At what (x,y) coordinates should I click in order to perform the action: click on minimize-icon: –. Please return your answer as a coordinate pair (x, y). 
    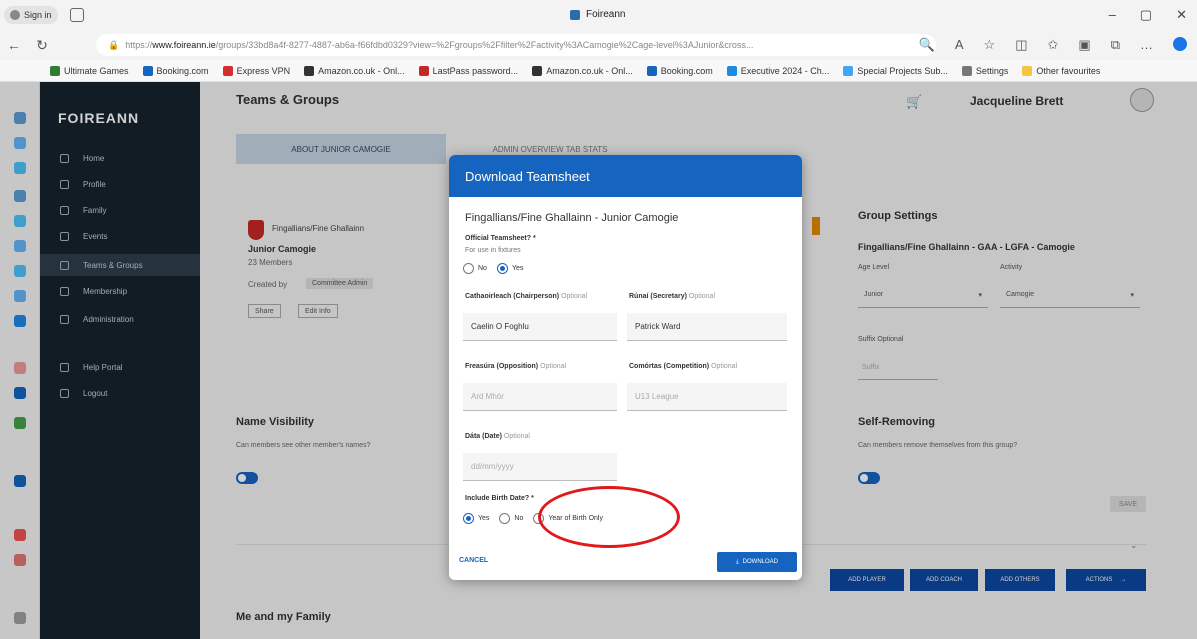
    Looking at the image, I should click on (1112, 15).